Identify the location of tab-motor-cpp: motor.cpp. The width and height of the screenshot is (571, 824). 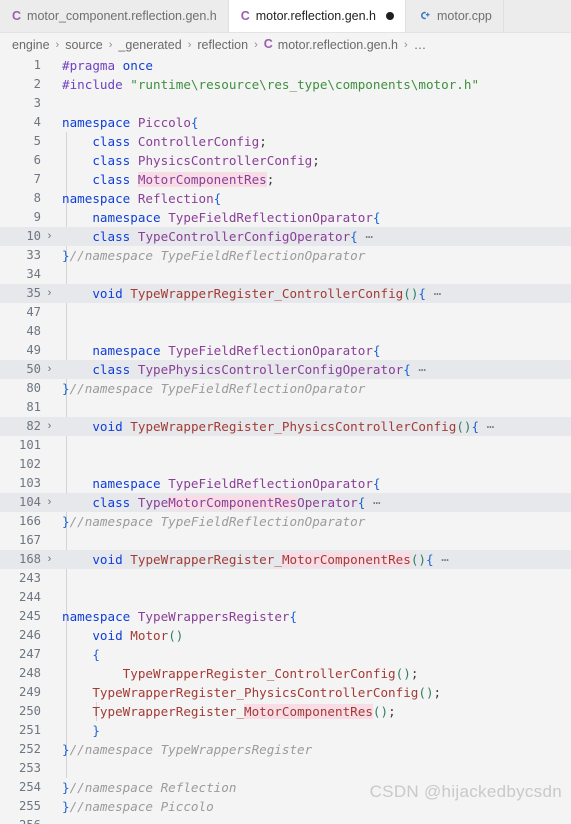
(454, 16).